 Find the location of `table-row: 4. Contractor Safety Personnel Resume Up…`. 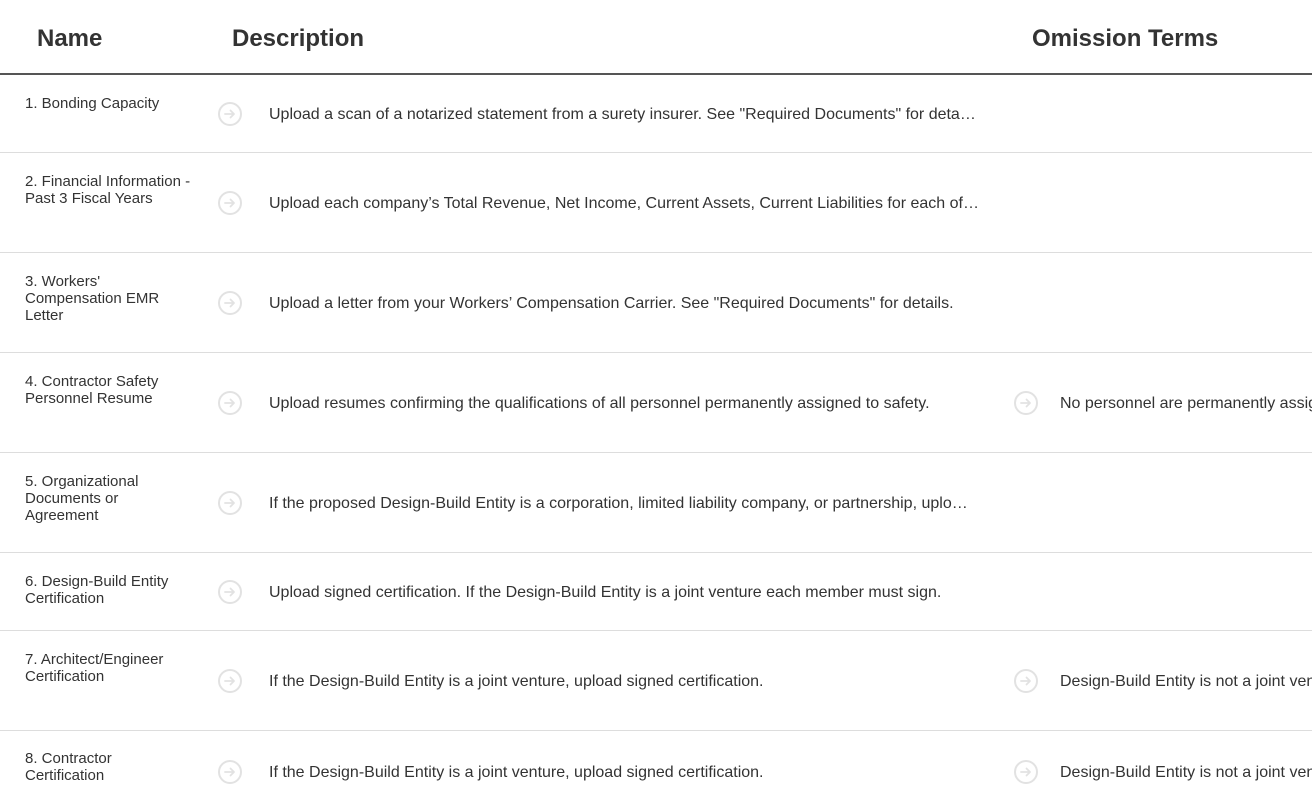

table-row: 4. Contractor Safety Personnel Resume Up… is located at coordinates (656, 403).